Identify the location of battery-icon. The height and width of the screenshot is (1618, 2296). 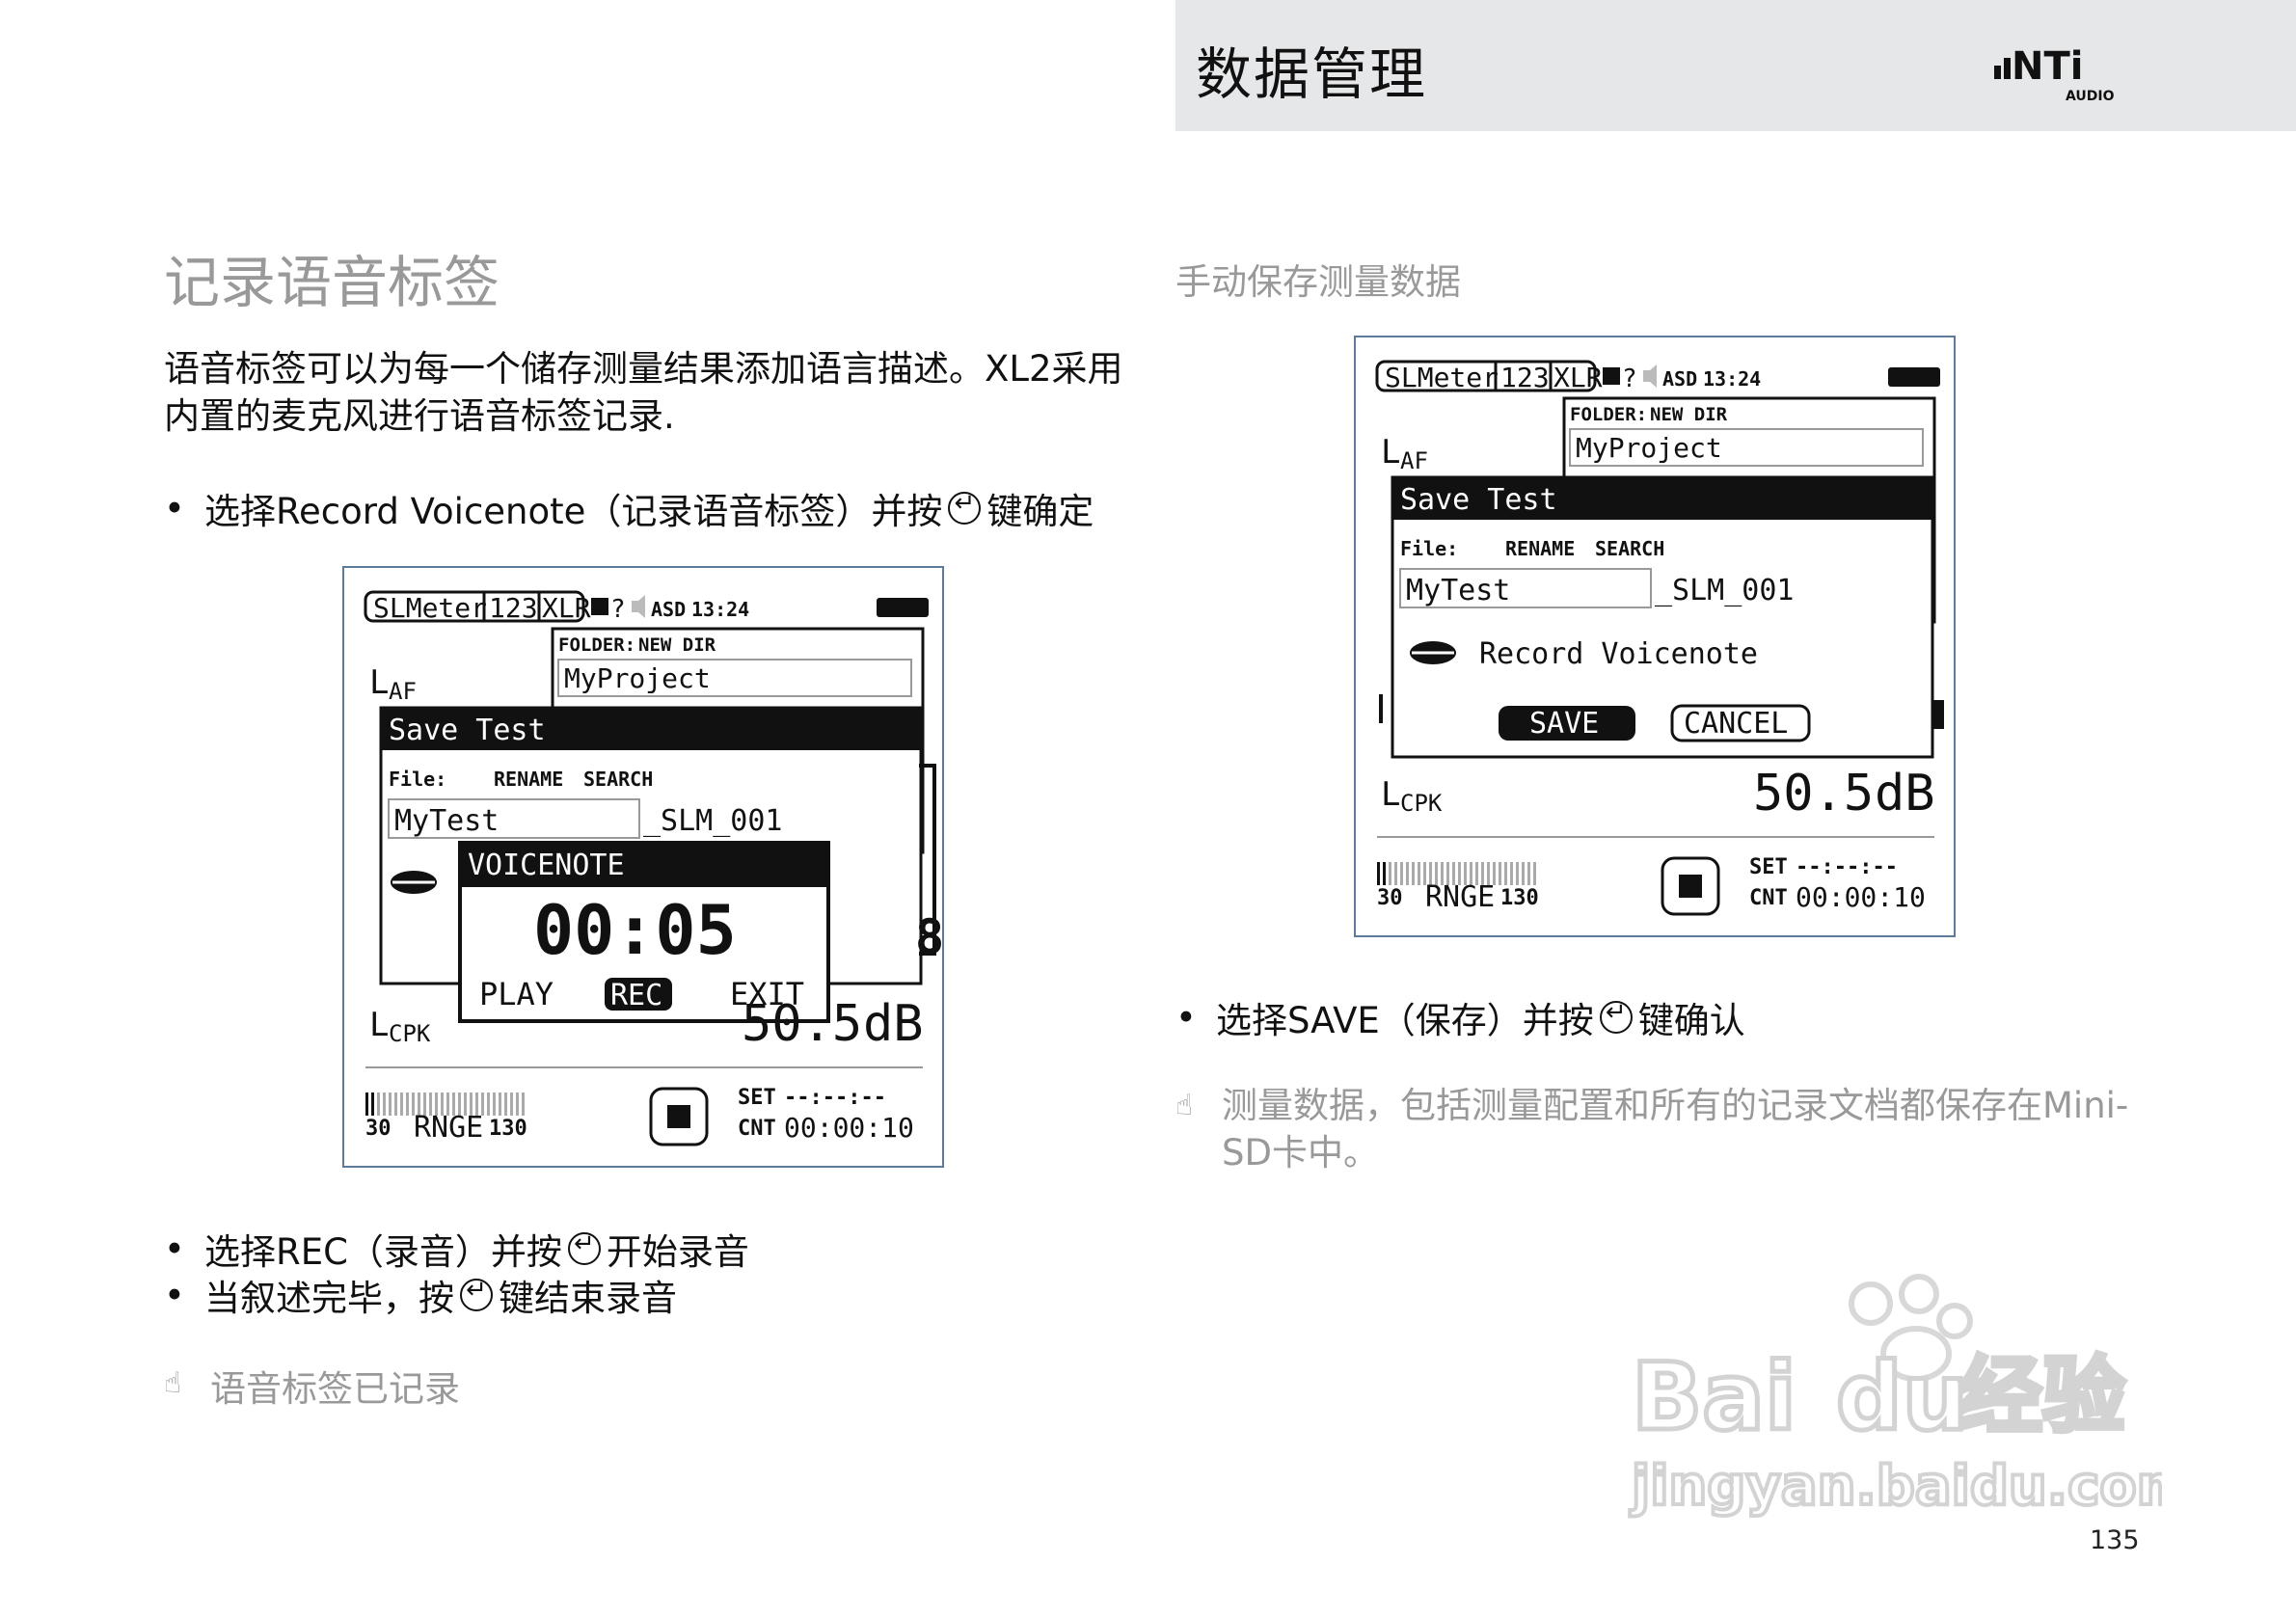
(903, 608).